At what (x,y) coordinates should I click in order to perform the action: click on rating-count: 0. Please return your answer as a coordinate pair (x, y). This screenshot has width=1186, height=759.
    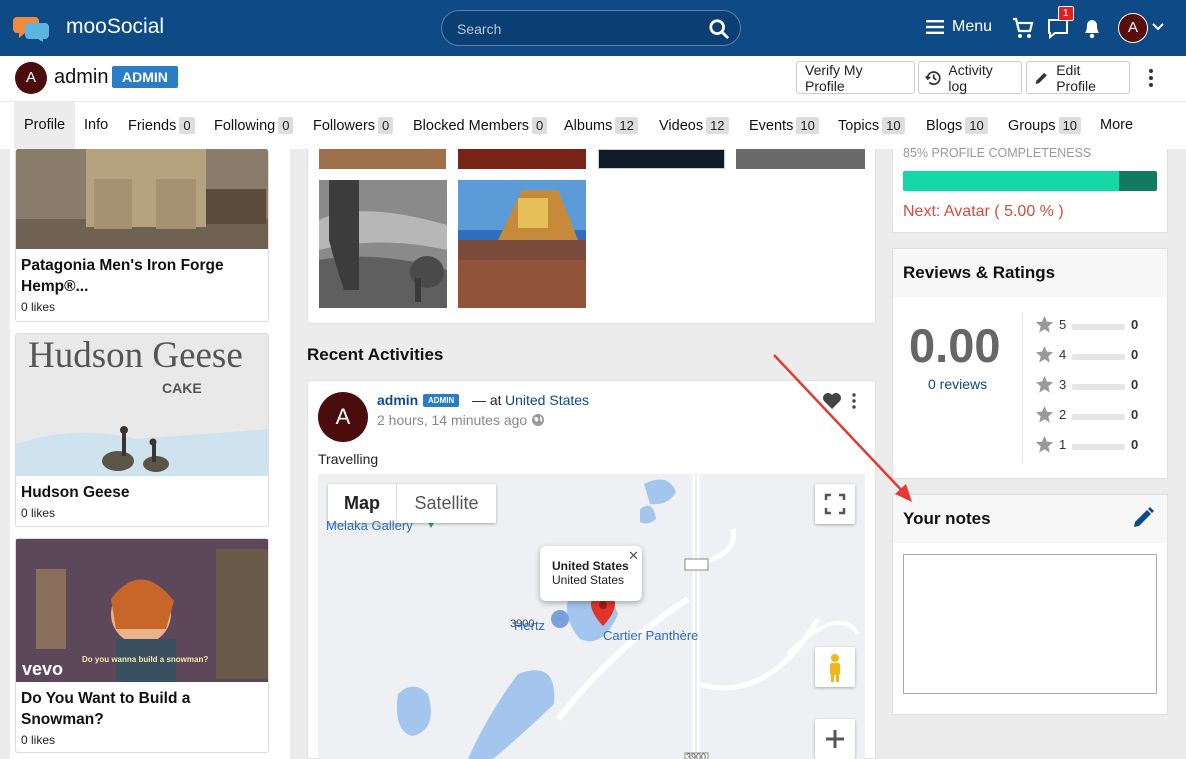
    Looking at the image, I should click on (1135, 414).